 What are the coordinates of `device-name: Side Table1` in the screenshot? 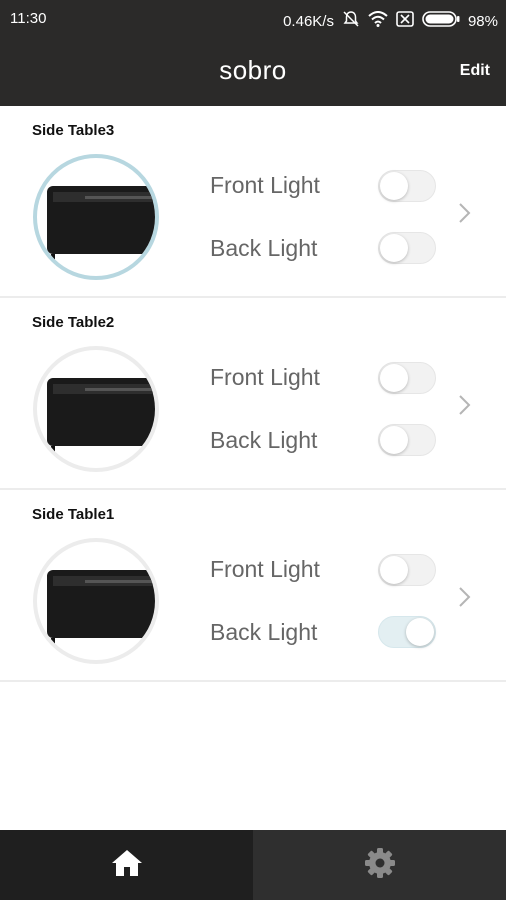 It's located at (73, 514).